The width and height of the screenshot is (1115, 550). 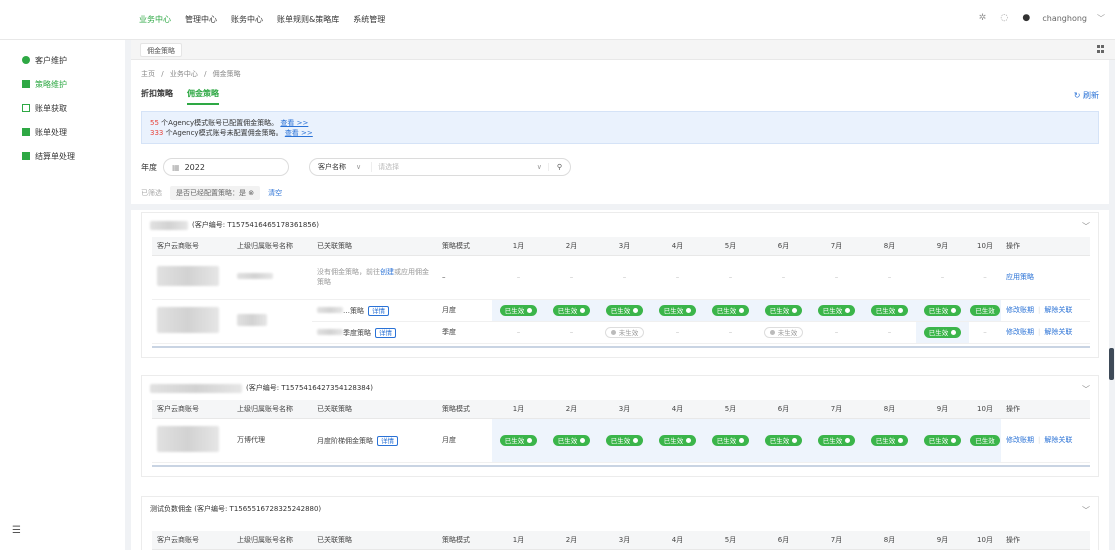 I want to click on sidebar-item-policy: 策略维护, so click(x=62, y=84).